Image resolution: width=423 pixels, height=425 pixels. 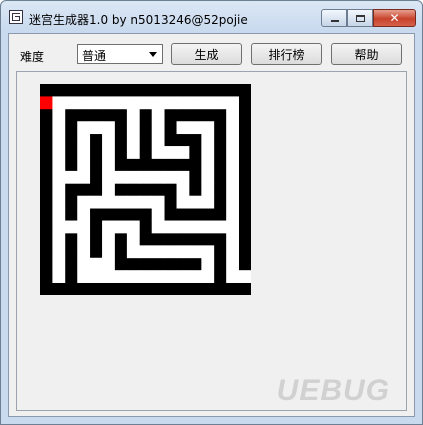 I want to click on maximize-button, so click(x=360, y=18).